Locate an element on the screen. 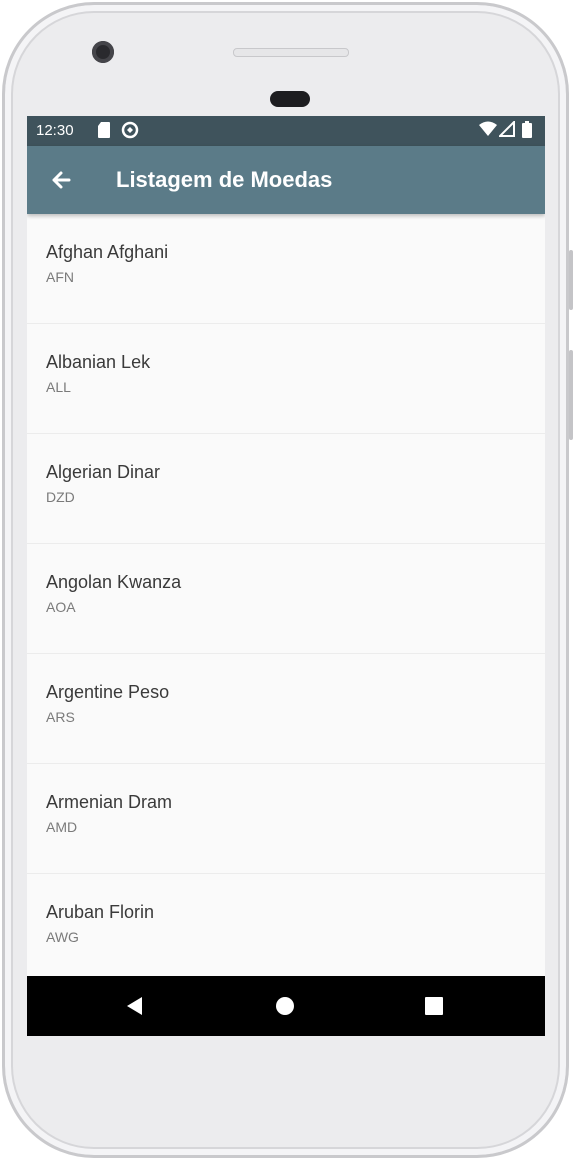  nav-recents-button is located at coordinates (434, 1006).